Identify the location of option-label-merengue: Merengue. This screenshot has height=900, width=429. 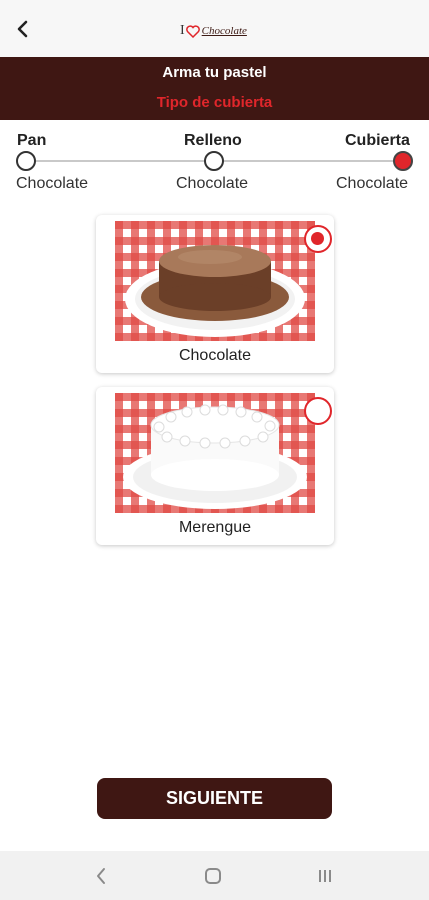
(215, 527).